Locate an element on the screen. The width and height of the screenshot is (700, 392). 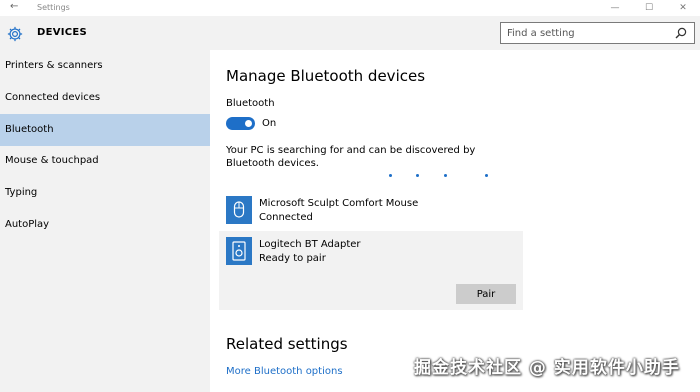
page-header: DEVICES is located at coordinates (350, 33).